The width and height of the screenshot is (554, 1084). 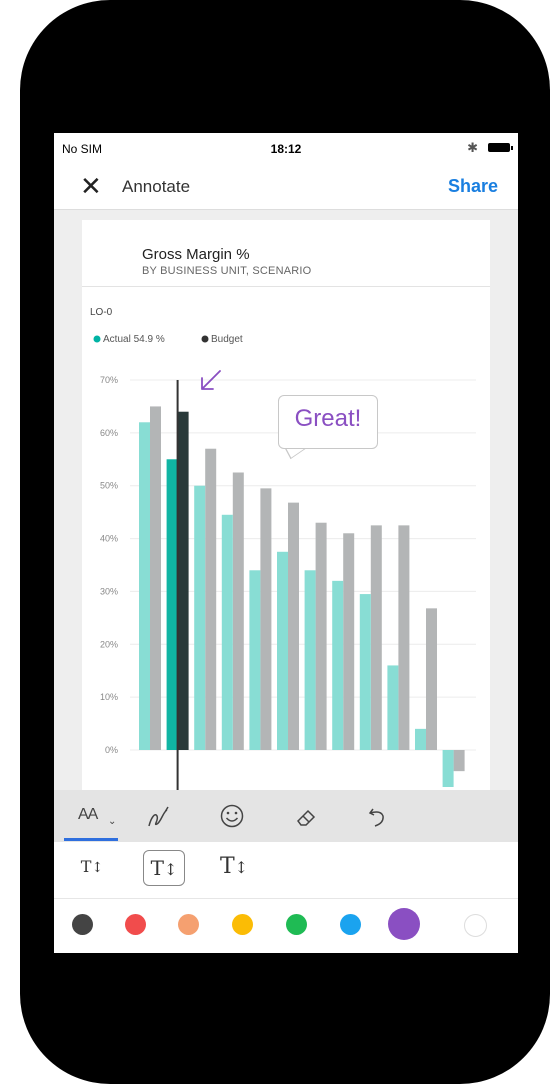 I want to click on chevron-down-icon: ⌄, so click(x=112, y=821).